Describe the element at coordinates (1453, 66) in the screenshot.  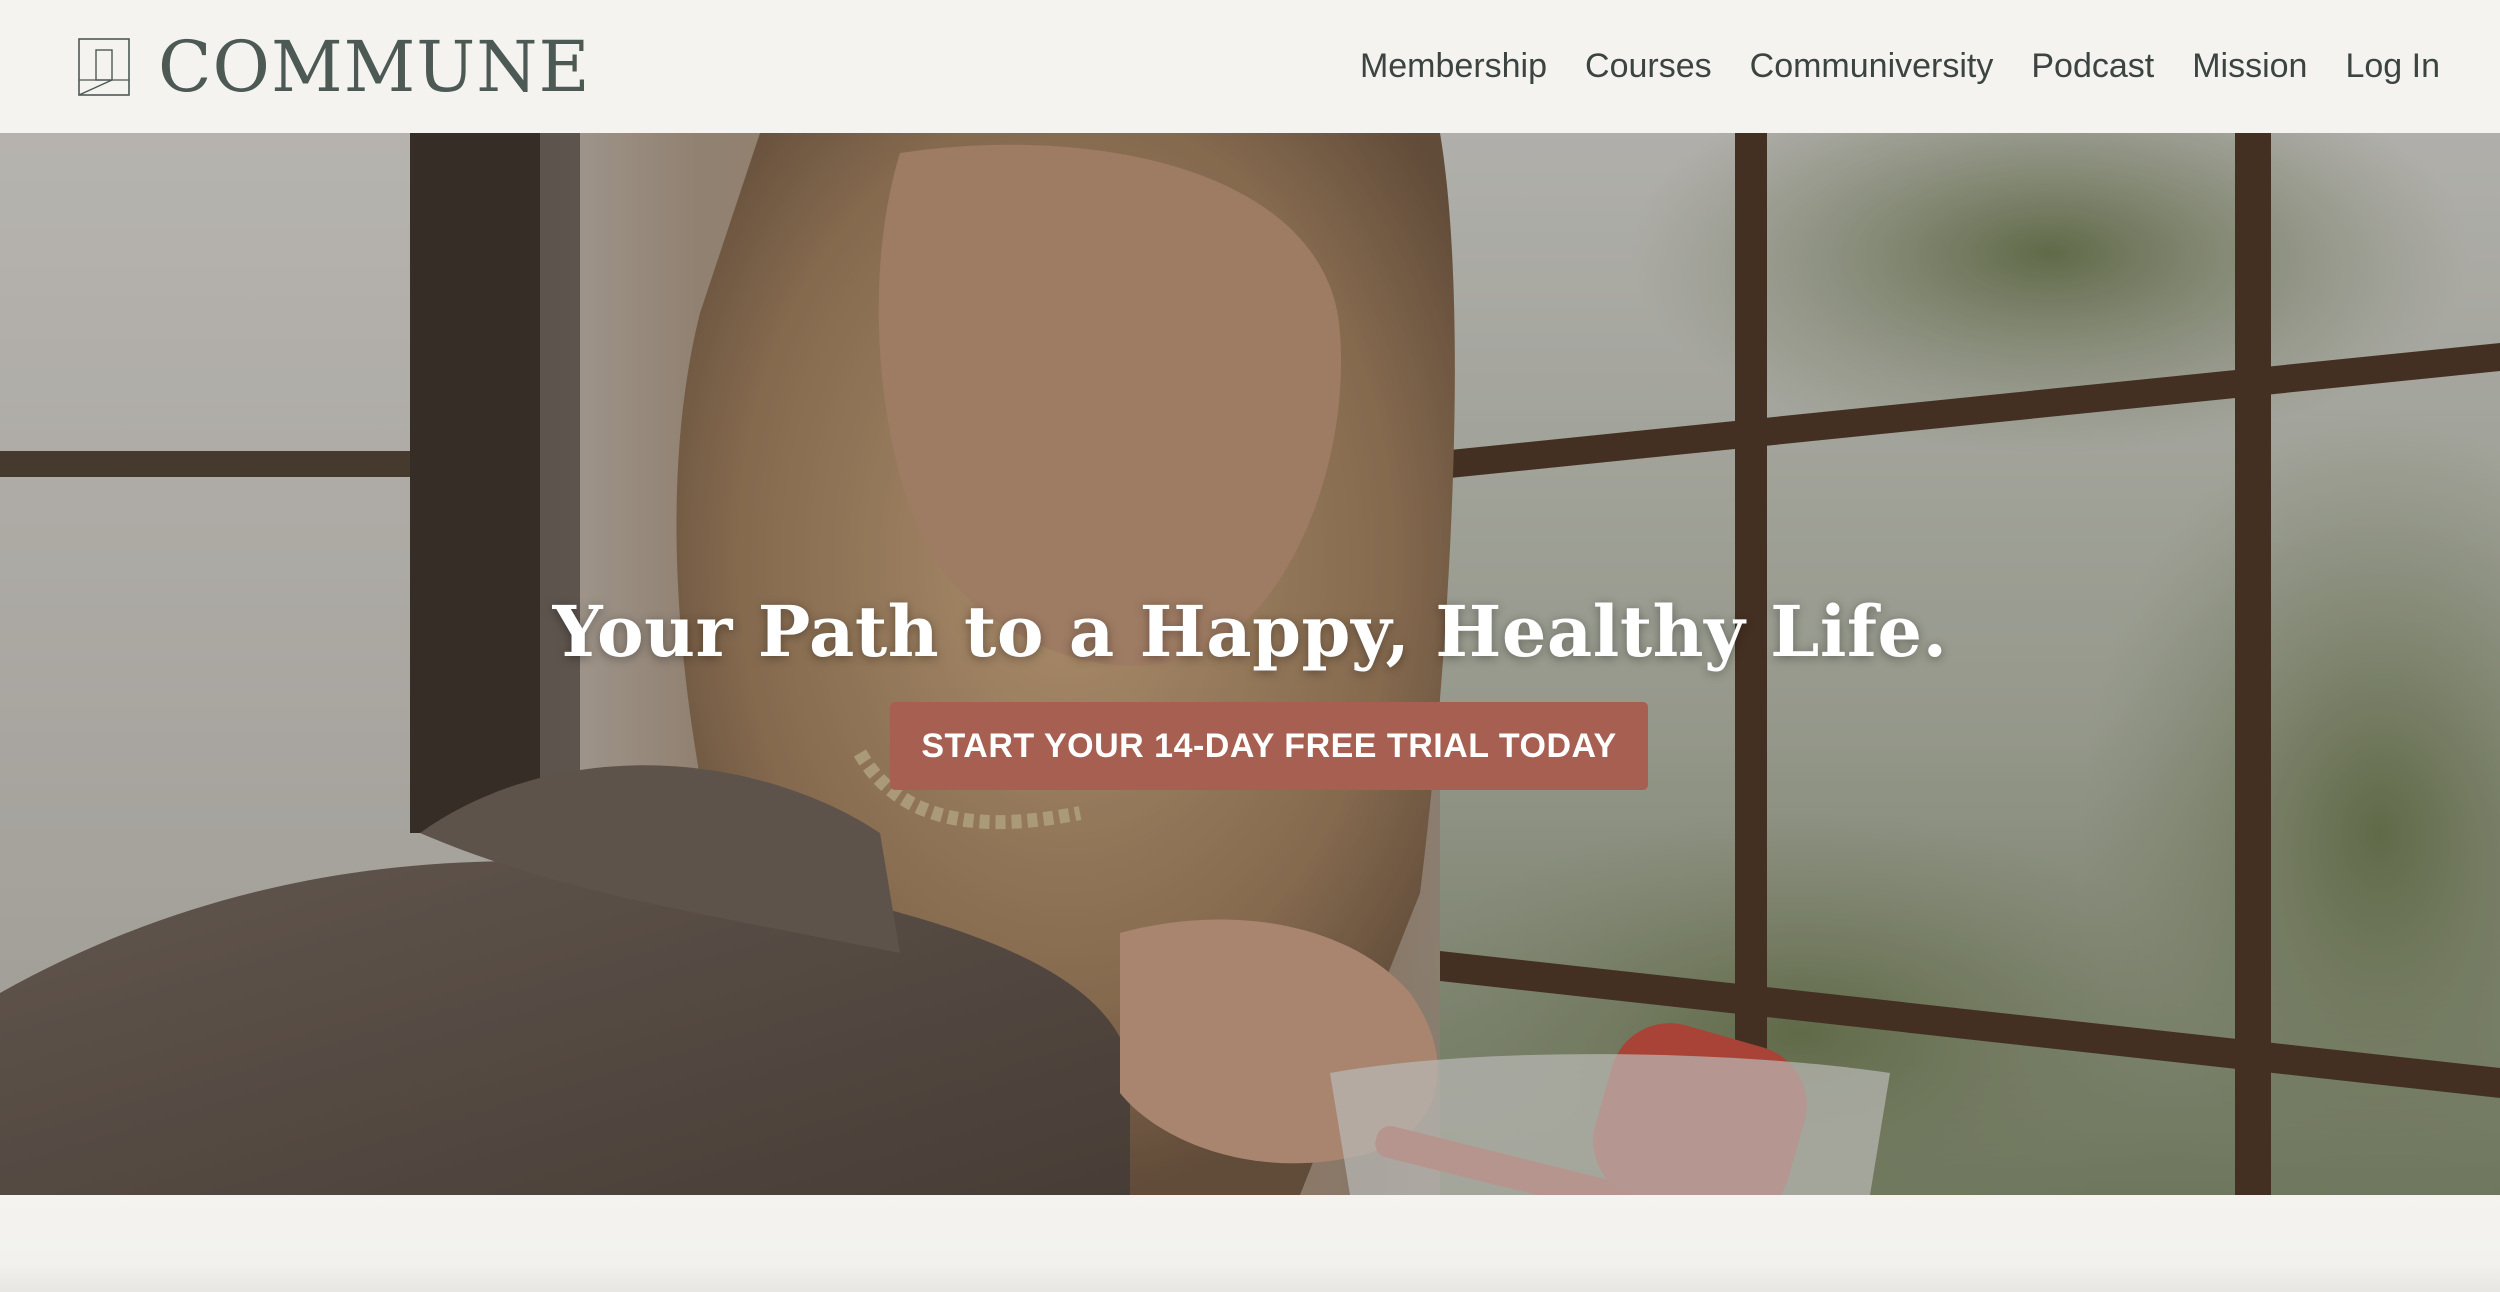
I see `nav-item-membership: Membership` at that location.